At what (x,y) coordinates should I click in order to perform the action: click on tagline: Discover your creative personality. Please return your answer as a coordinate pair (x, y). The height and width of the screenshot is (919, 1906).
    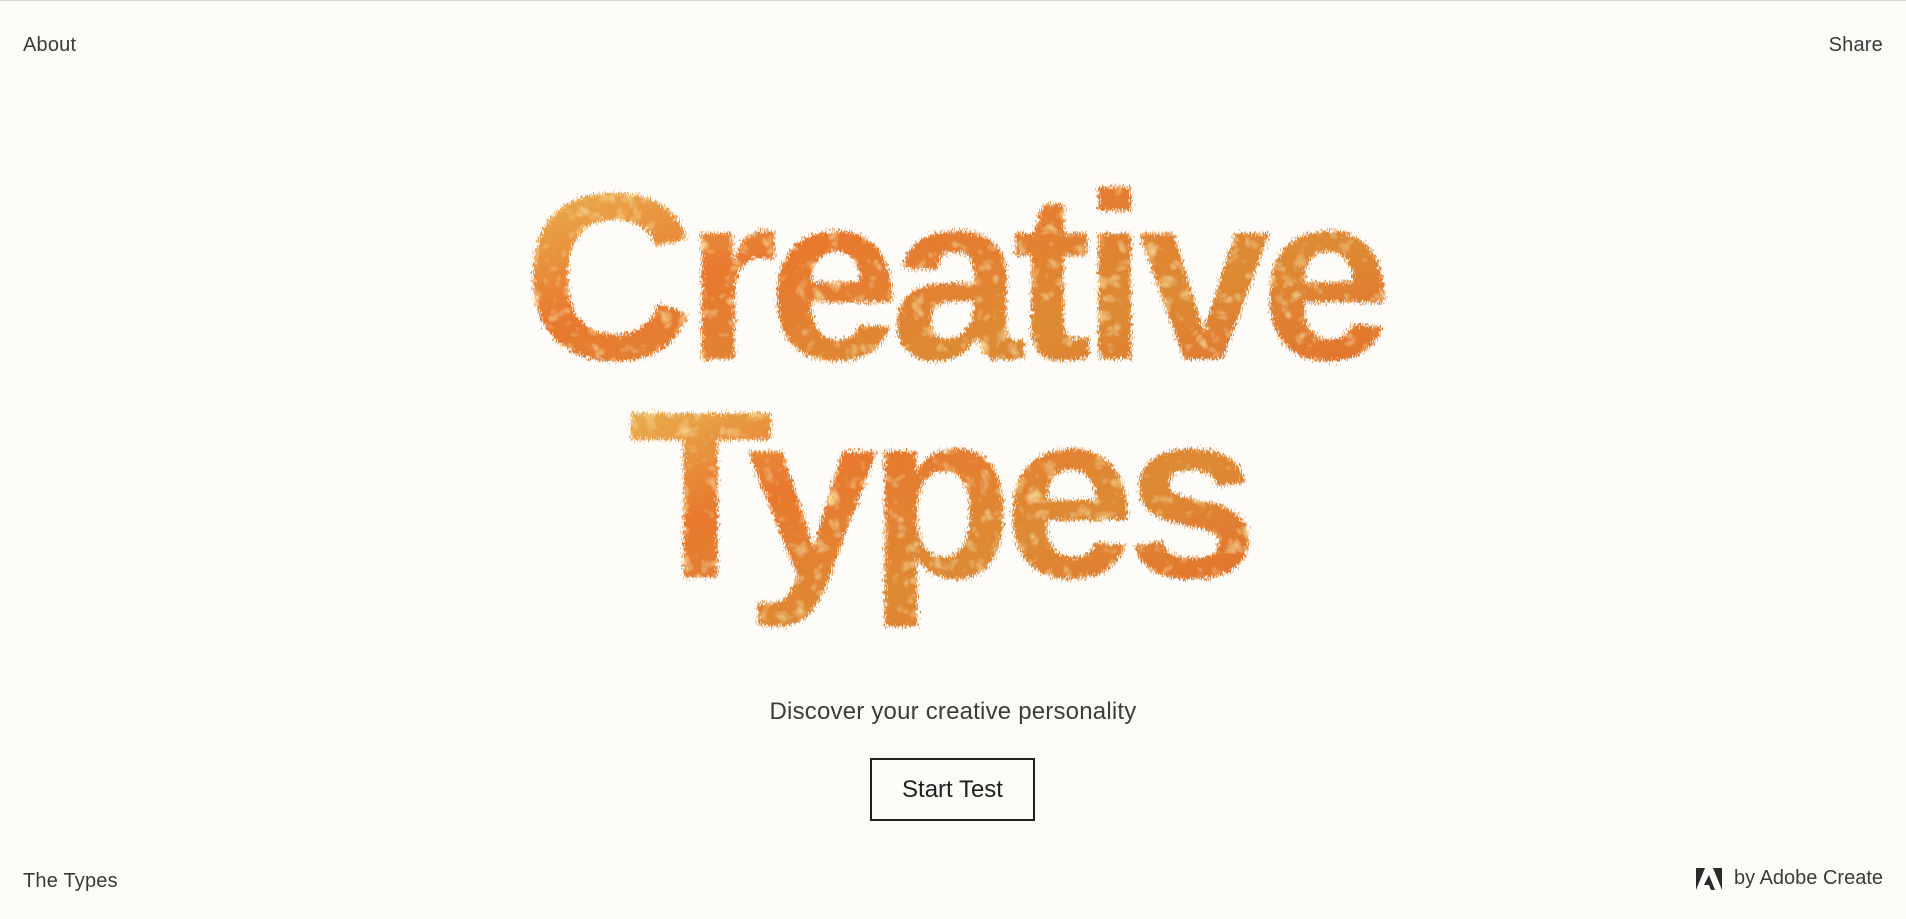
    Looking at the image, I should click on (953, 711).